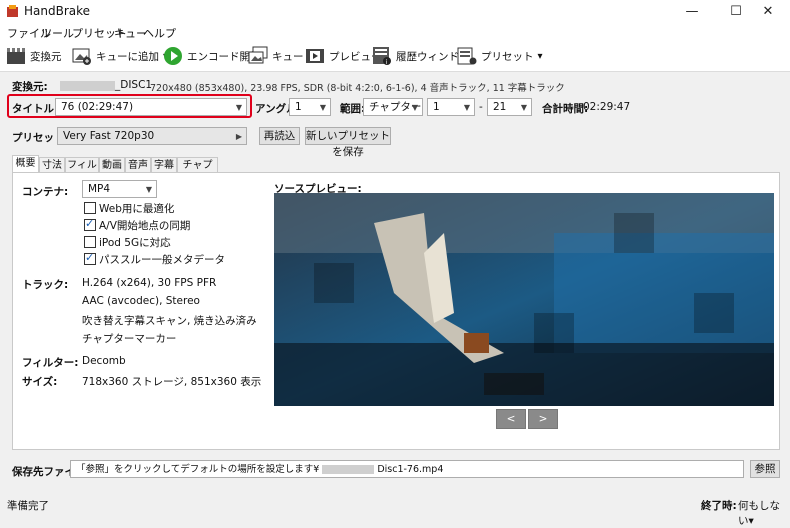 The width and height of the screenshot is (790, 528). What do you see at coordinates (112, 164) in the screenshot?
I see `tab-video: 動画` at bounding box center [112, 164].